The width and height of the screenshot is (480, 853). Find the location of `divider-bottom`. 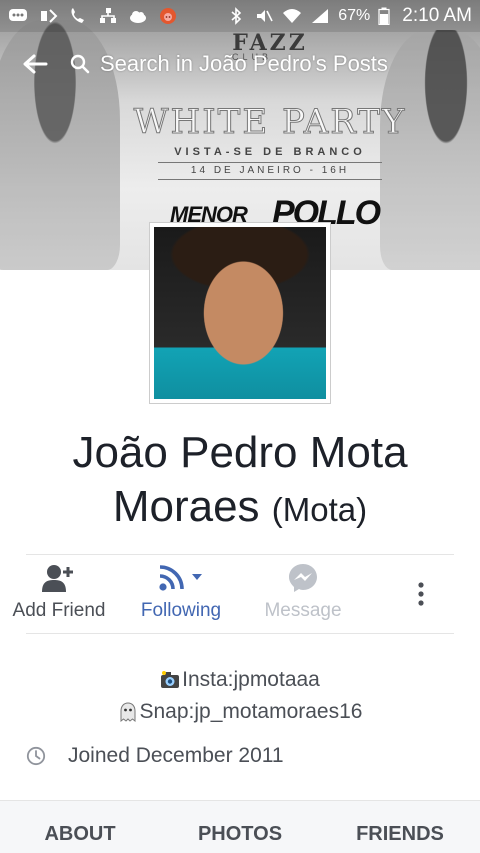

divider-bottom is located at coordinates (240, 633).